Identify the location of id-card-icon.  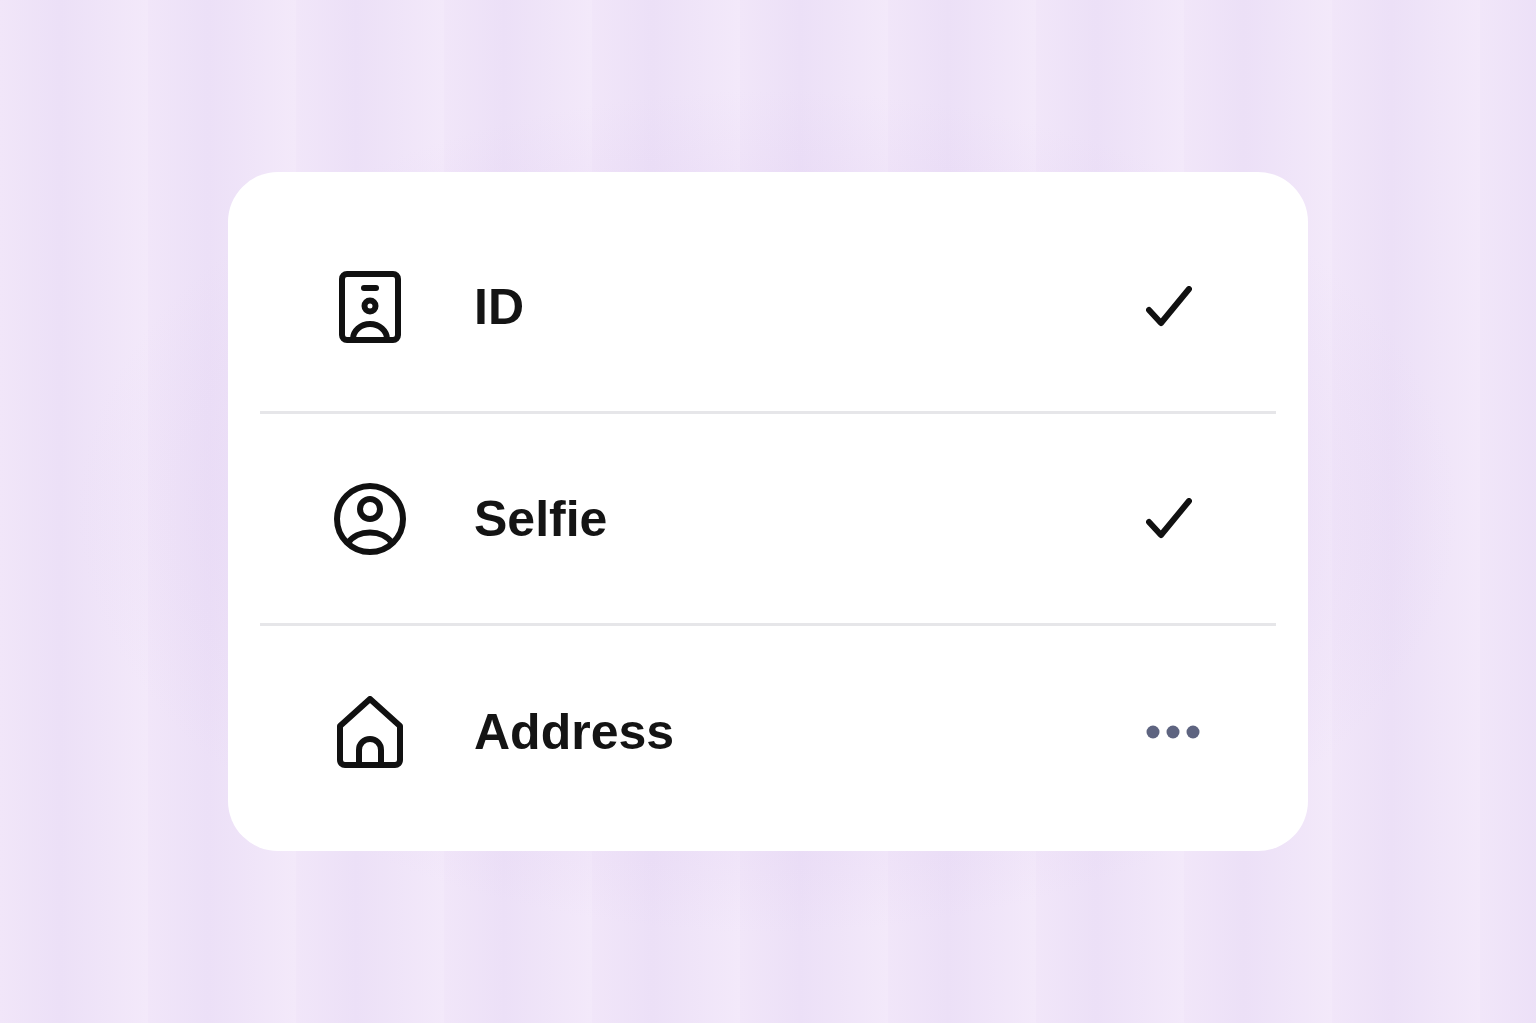
(370, 306).